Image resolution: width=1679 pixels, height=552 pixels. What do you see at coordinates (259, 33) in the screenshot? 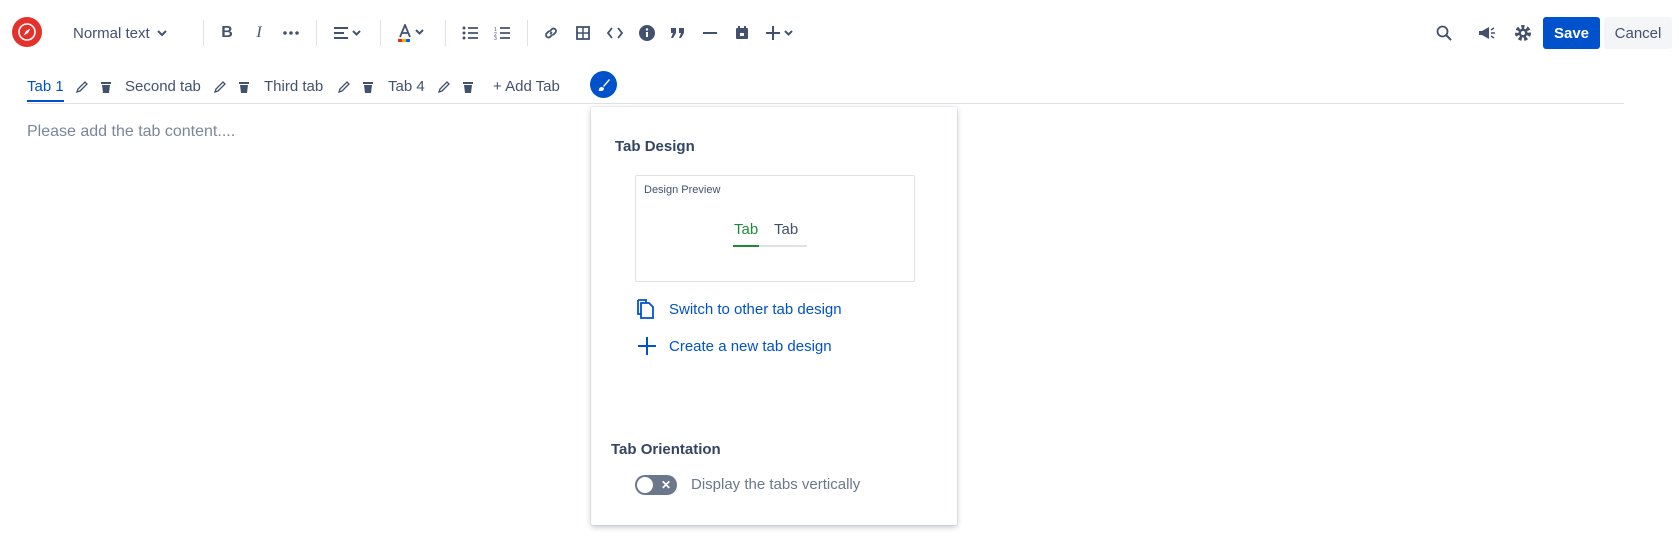
I see `italic-icon: I` at bounding box center [259, 33].